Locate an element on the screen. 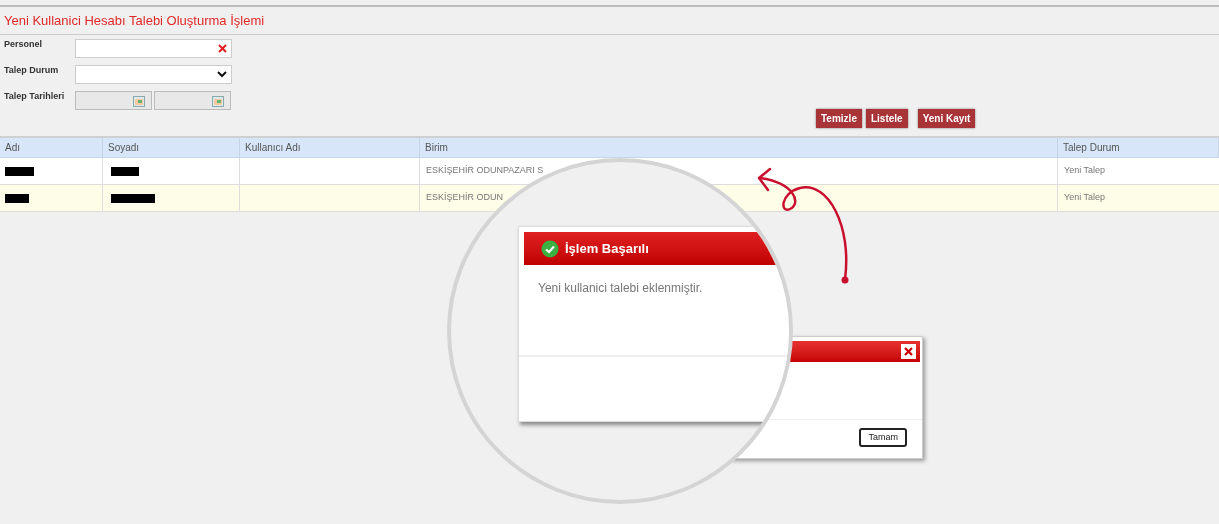  check-circle-icon is located at coordinates (550, 248).